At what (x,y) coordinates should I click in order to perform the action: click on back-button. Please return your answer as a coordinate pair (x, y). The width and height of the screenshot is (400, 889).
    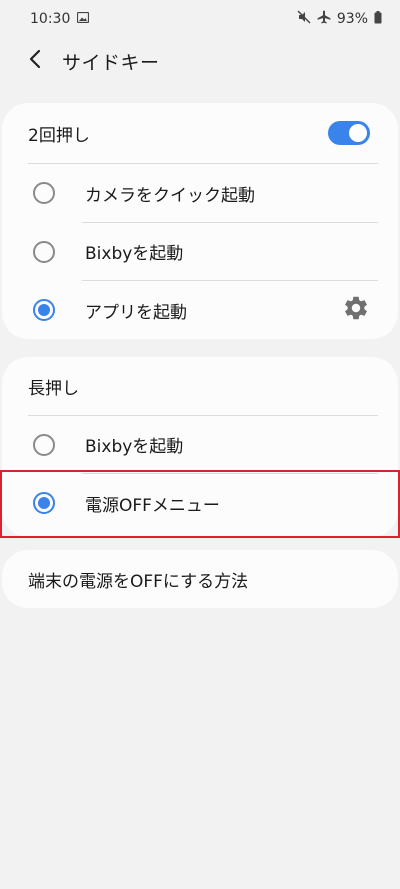
    Looking at the image, I should click on (35, 61).